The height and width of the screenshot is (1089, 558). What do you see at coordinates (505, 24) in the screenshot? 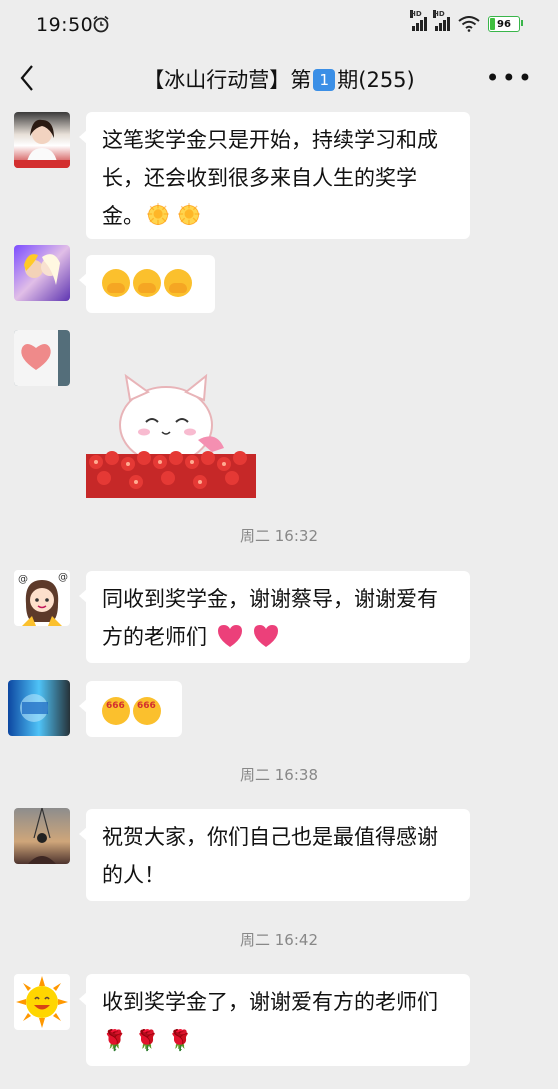
I see `battery-icon: 96` at bounding box center [505, 24].